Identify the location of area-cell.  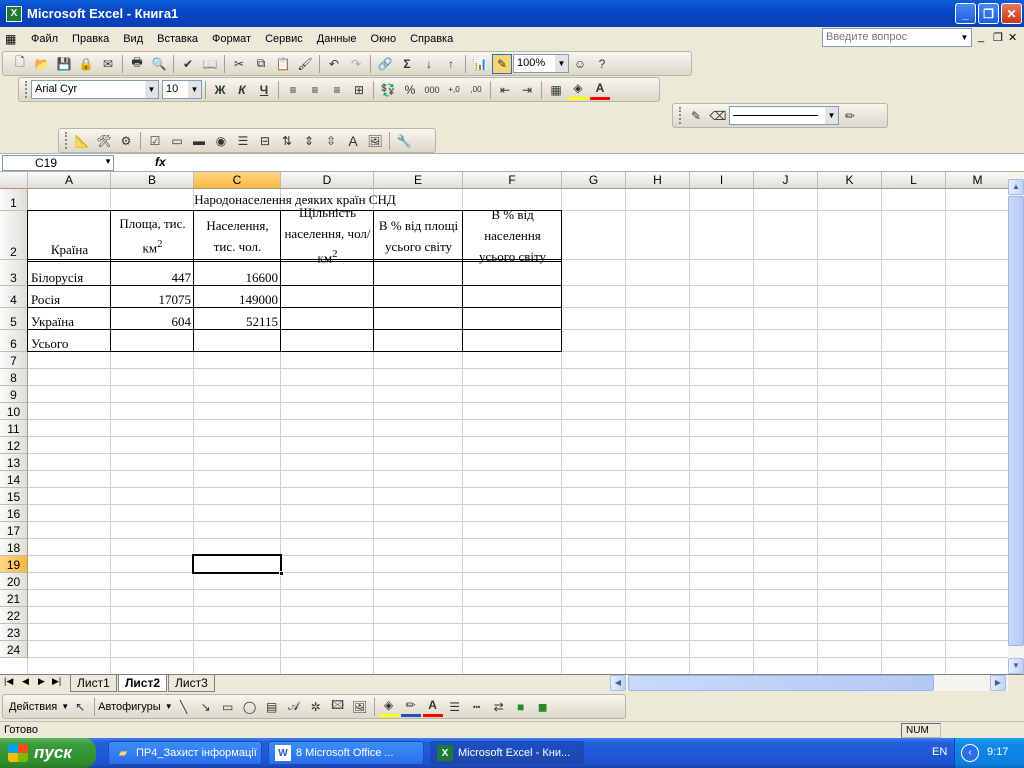
(152, 341).